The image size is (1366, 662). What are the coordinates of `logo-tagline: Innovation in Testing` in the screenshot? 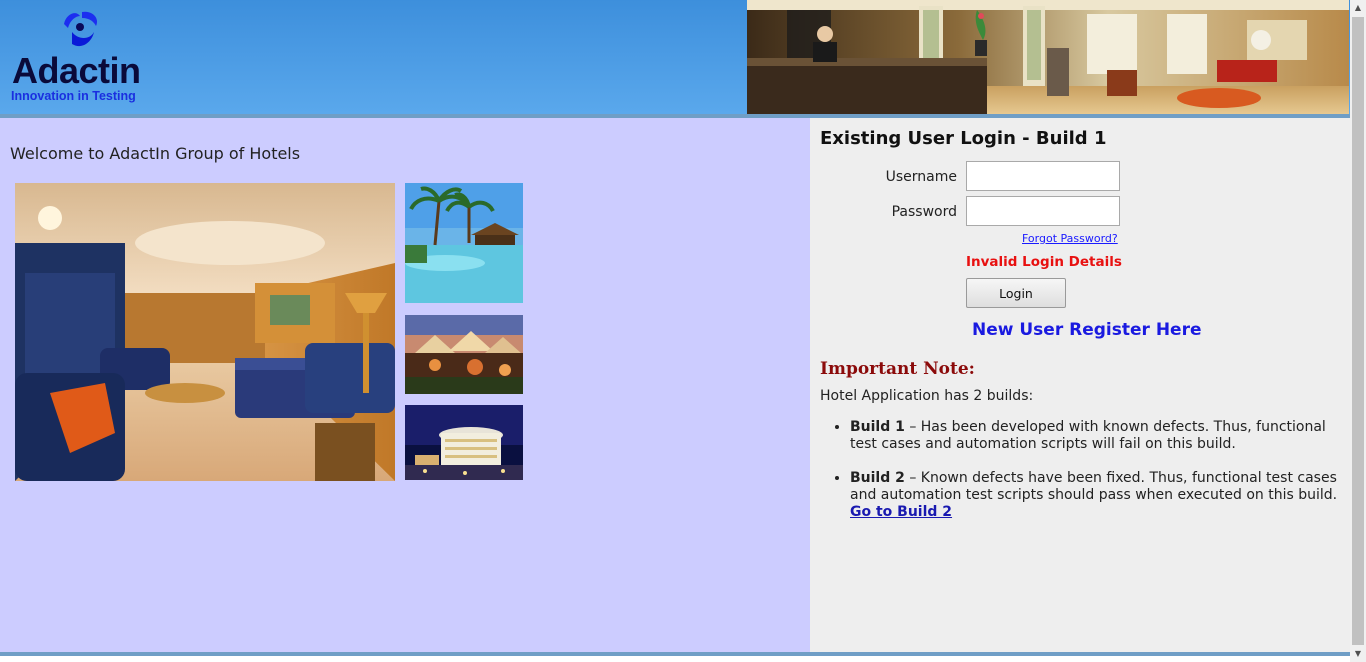 It's located at (73, 96).